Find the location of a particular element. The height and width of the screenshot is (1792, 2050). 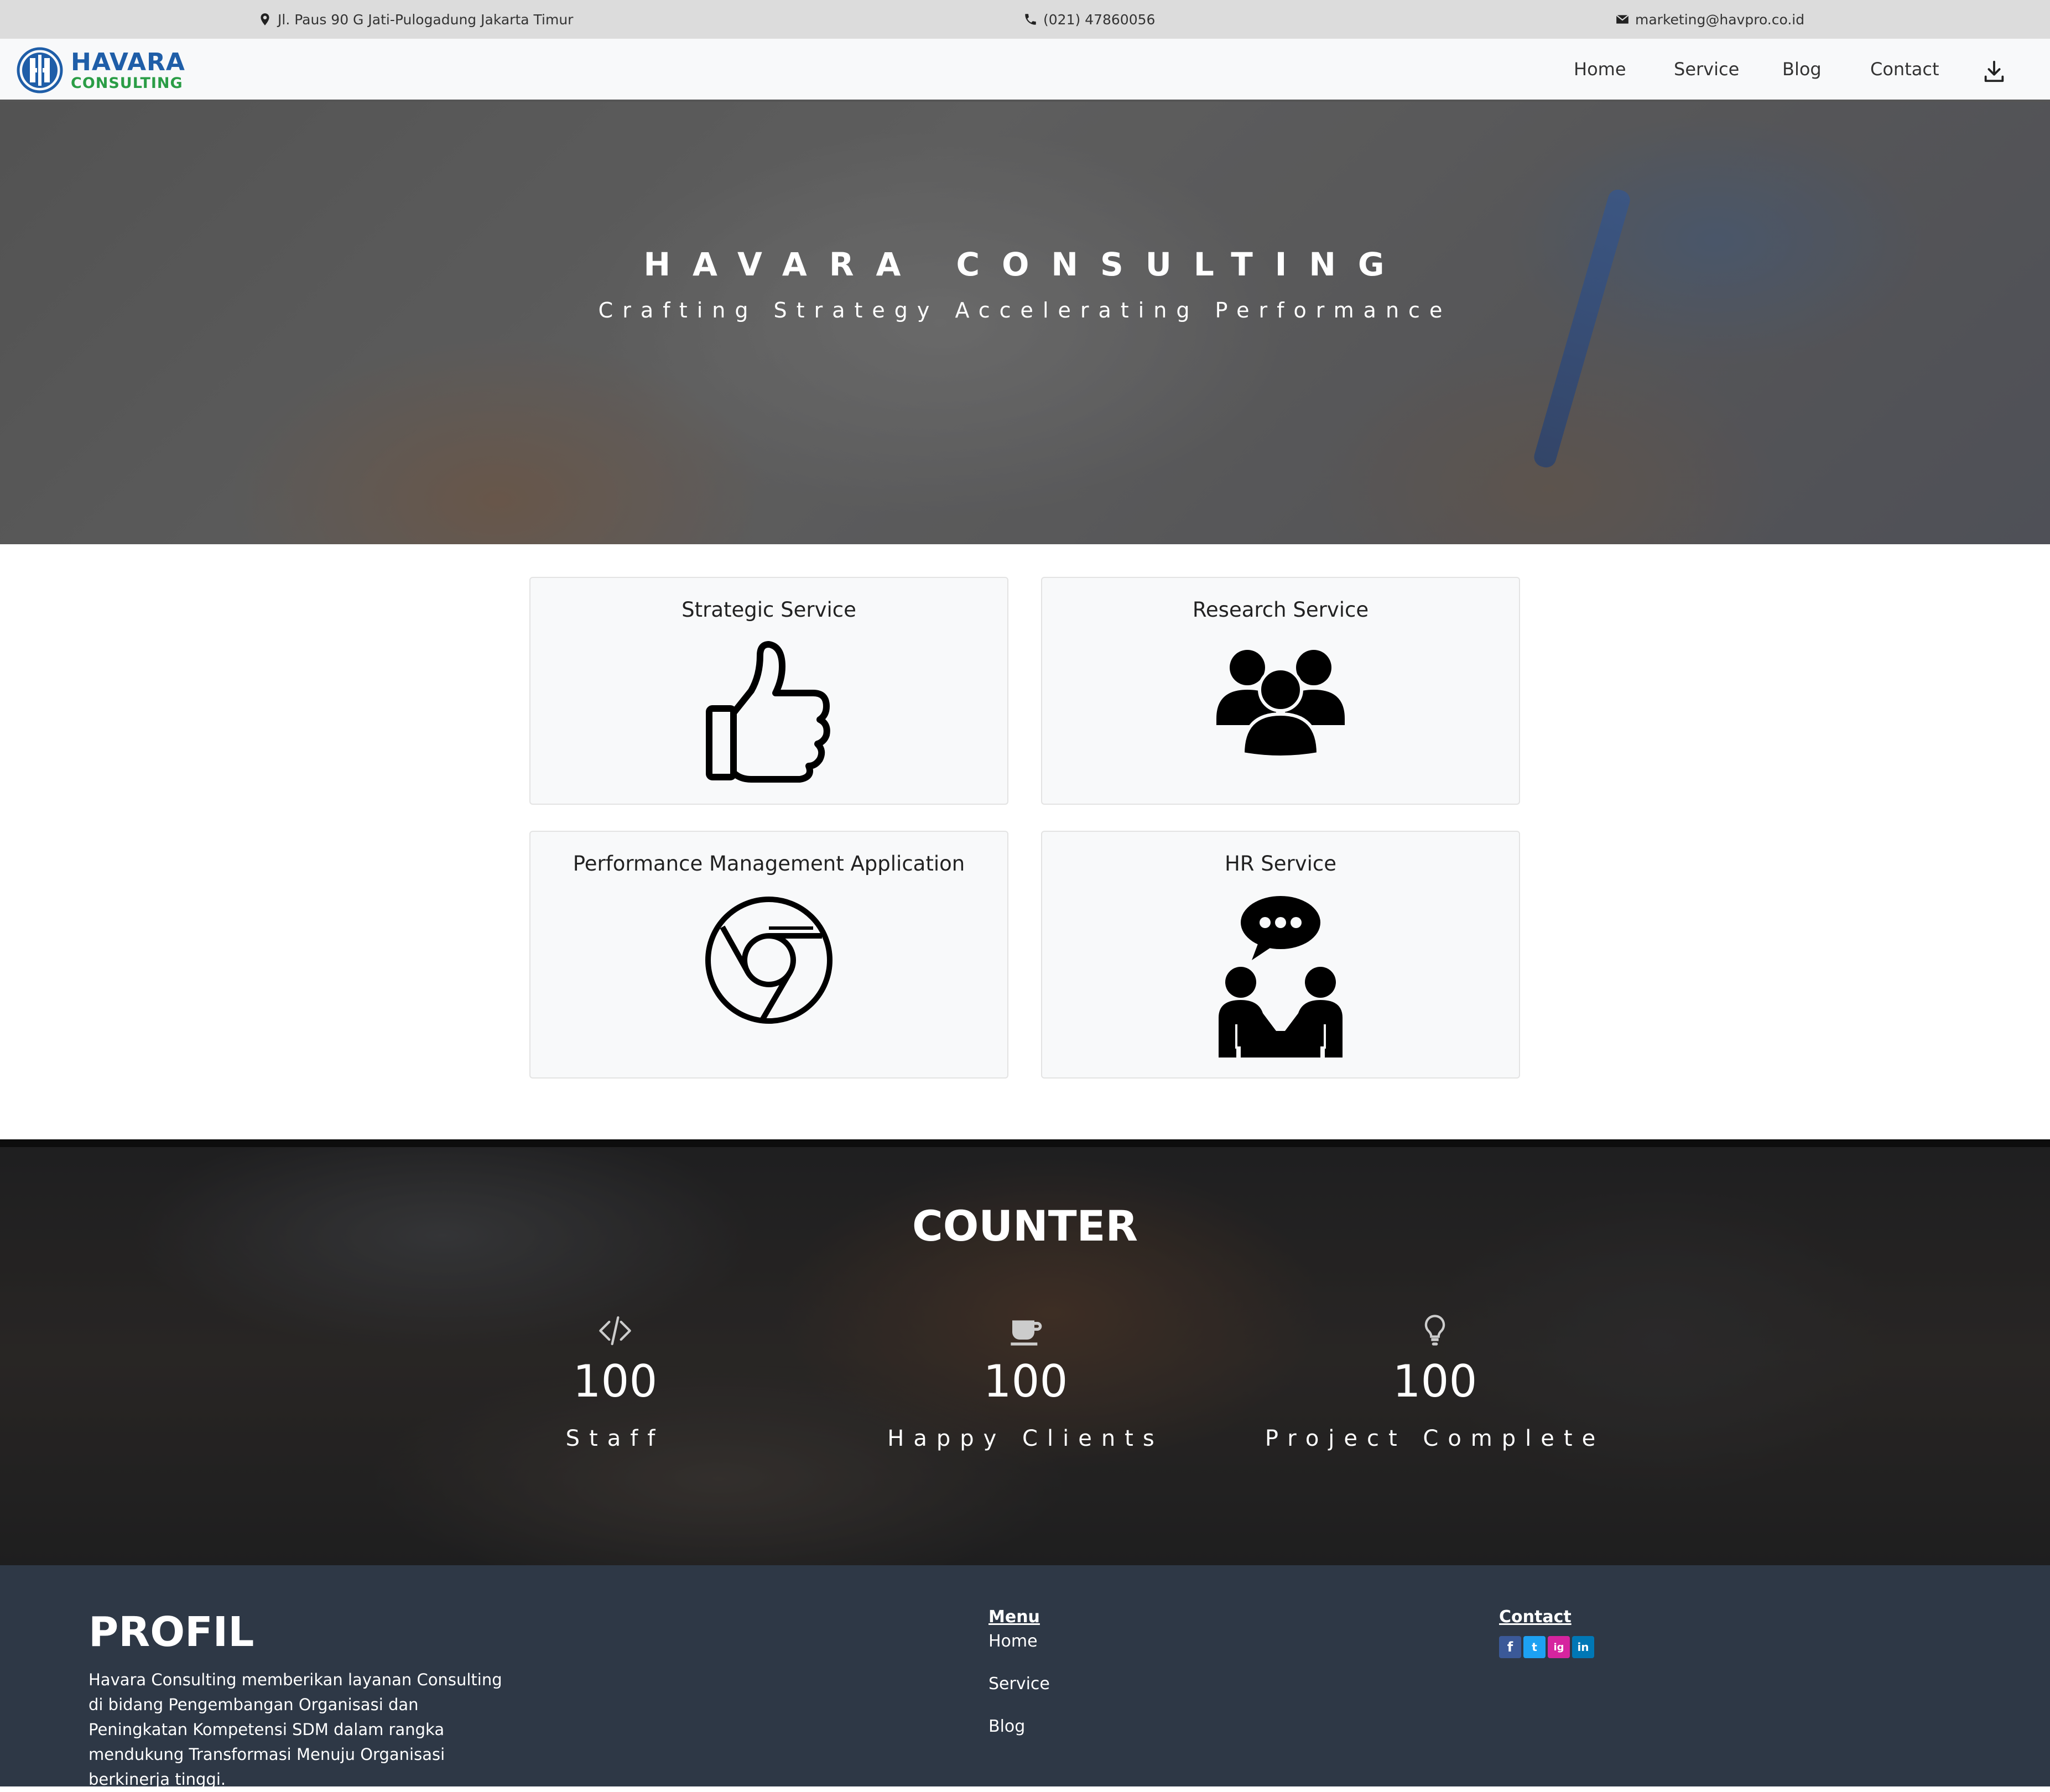

footer-link-blog: Blog is located at coordinates (1007, 1726).